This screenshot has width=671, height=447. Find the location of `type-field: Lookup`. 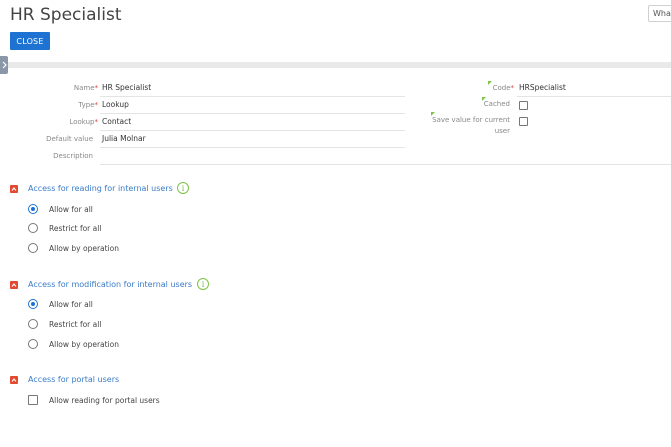

type-field: Lookup is located at coordinates (115, 104).